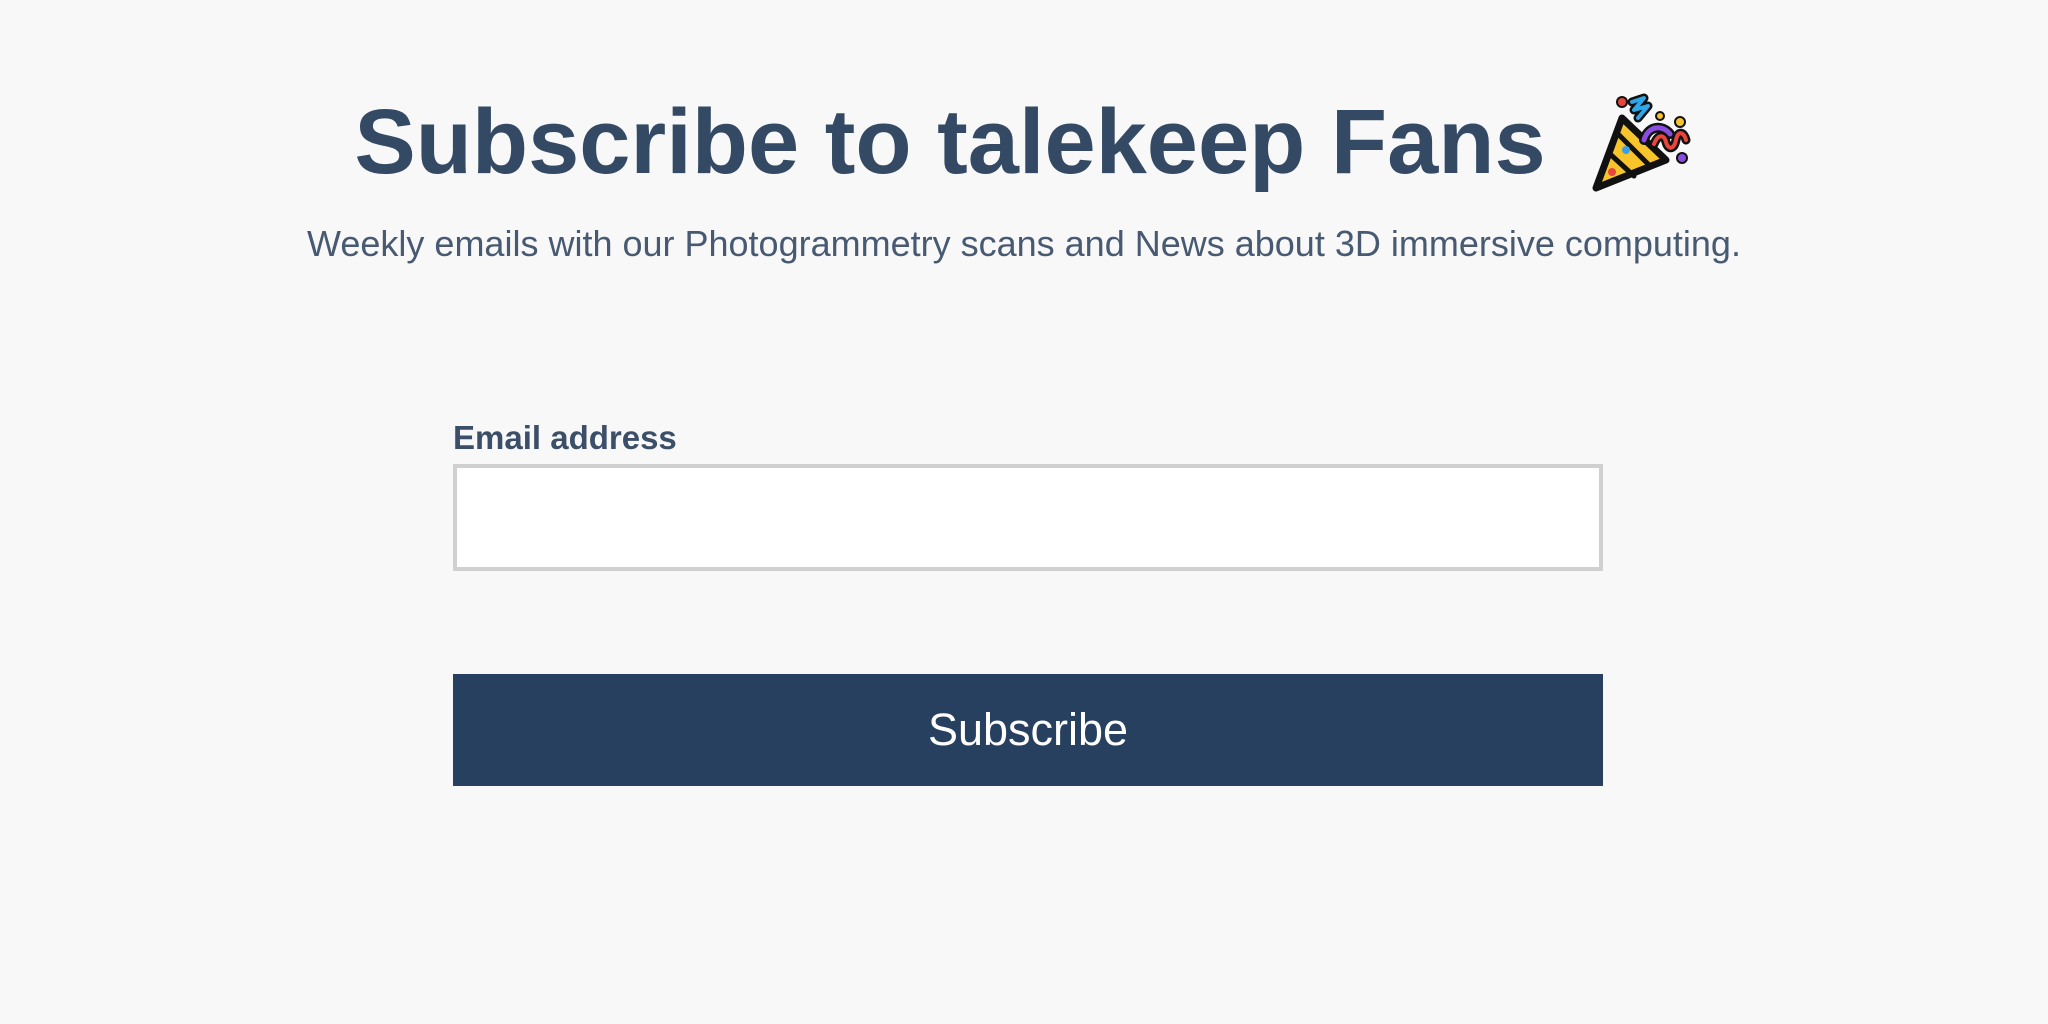 This screenshot has height=1024, width=2048. Describe the element at coordinates (950, 142) in the screenshot. I see `page-title: Subscribe to talekeep Fans` at that location.